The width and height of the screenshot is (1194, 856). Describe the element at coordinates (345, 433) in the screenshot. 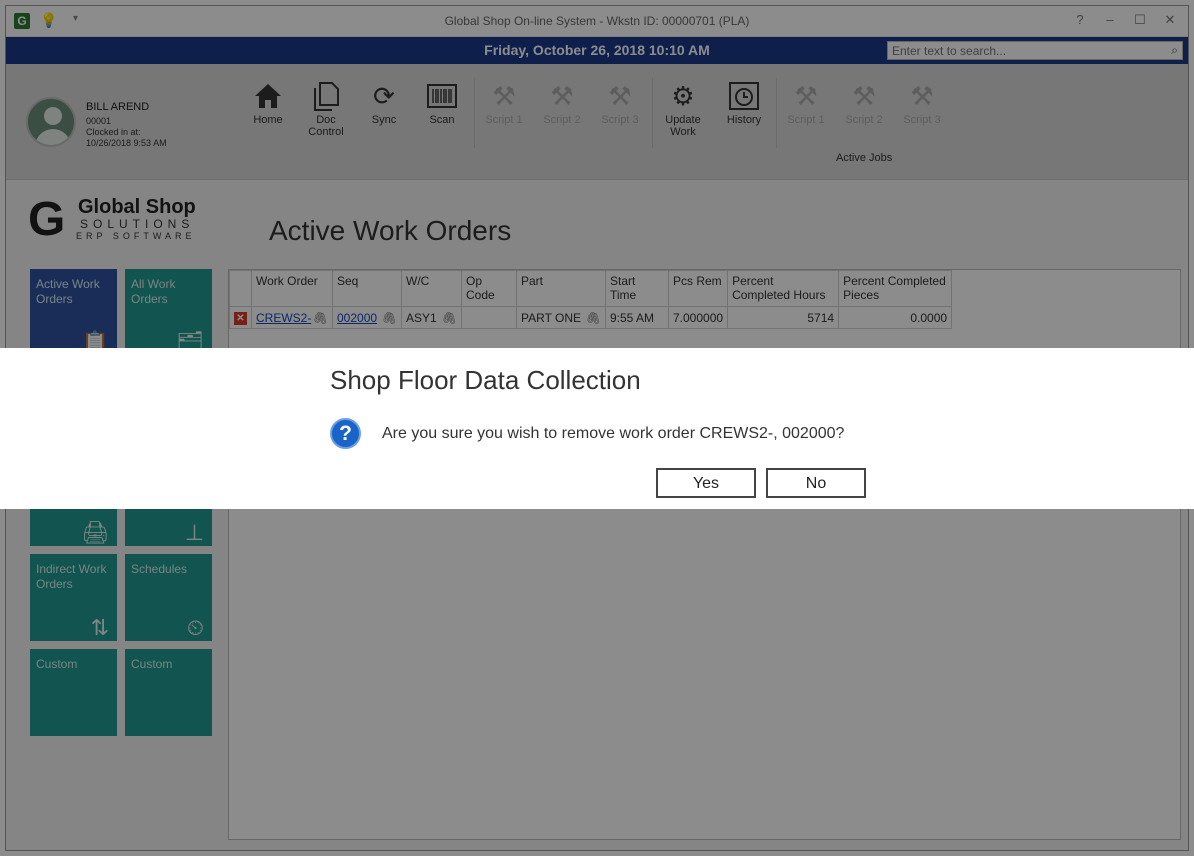

I see `question-icon: ?` at that location.